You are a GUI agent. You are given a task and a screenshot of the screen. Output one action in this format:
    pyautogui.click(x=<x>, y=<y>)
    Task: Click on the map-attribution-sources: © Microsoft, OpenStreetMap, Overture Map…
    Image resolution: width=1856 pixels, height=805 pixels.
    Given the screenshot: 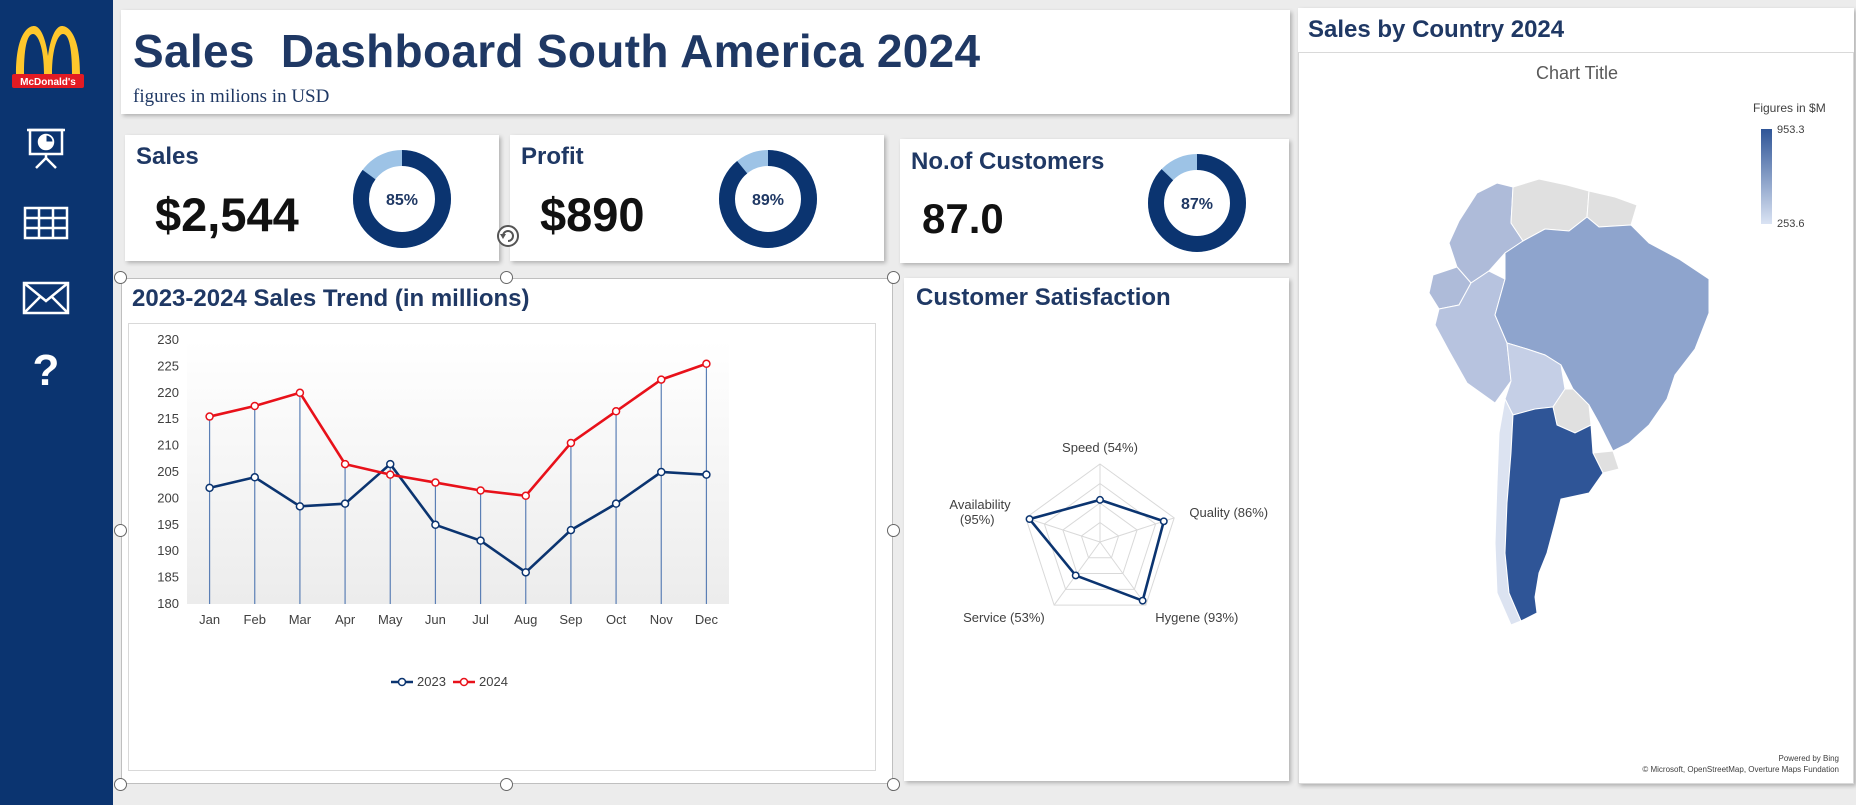 What is the action you would take?
    pyautogui.click(x=1740, y=769)
    